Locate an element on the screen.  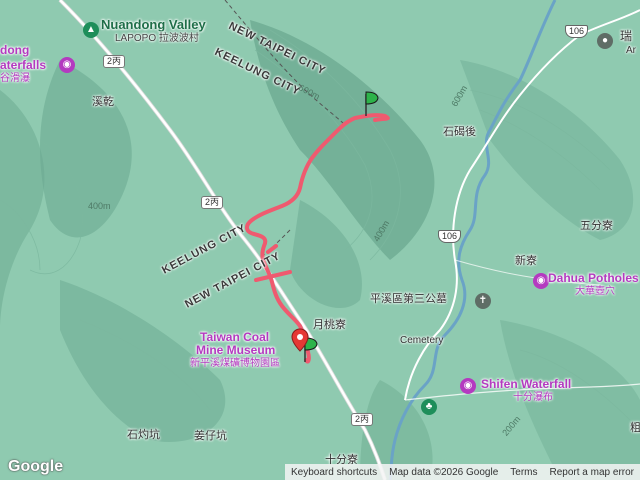
red-marker-icon is located at coordinates (300, 340).